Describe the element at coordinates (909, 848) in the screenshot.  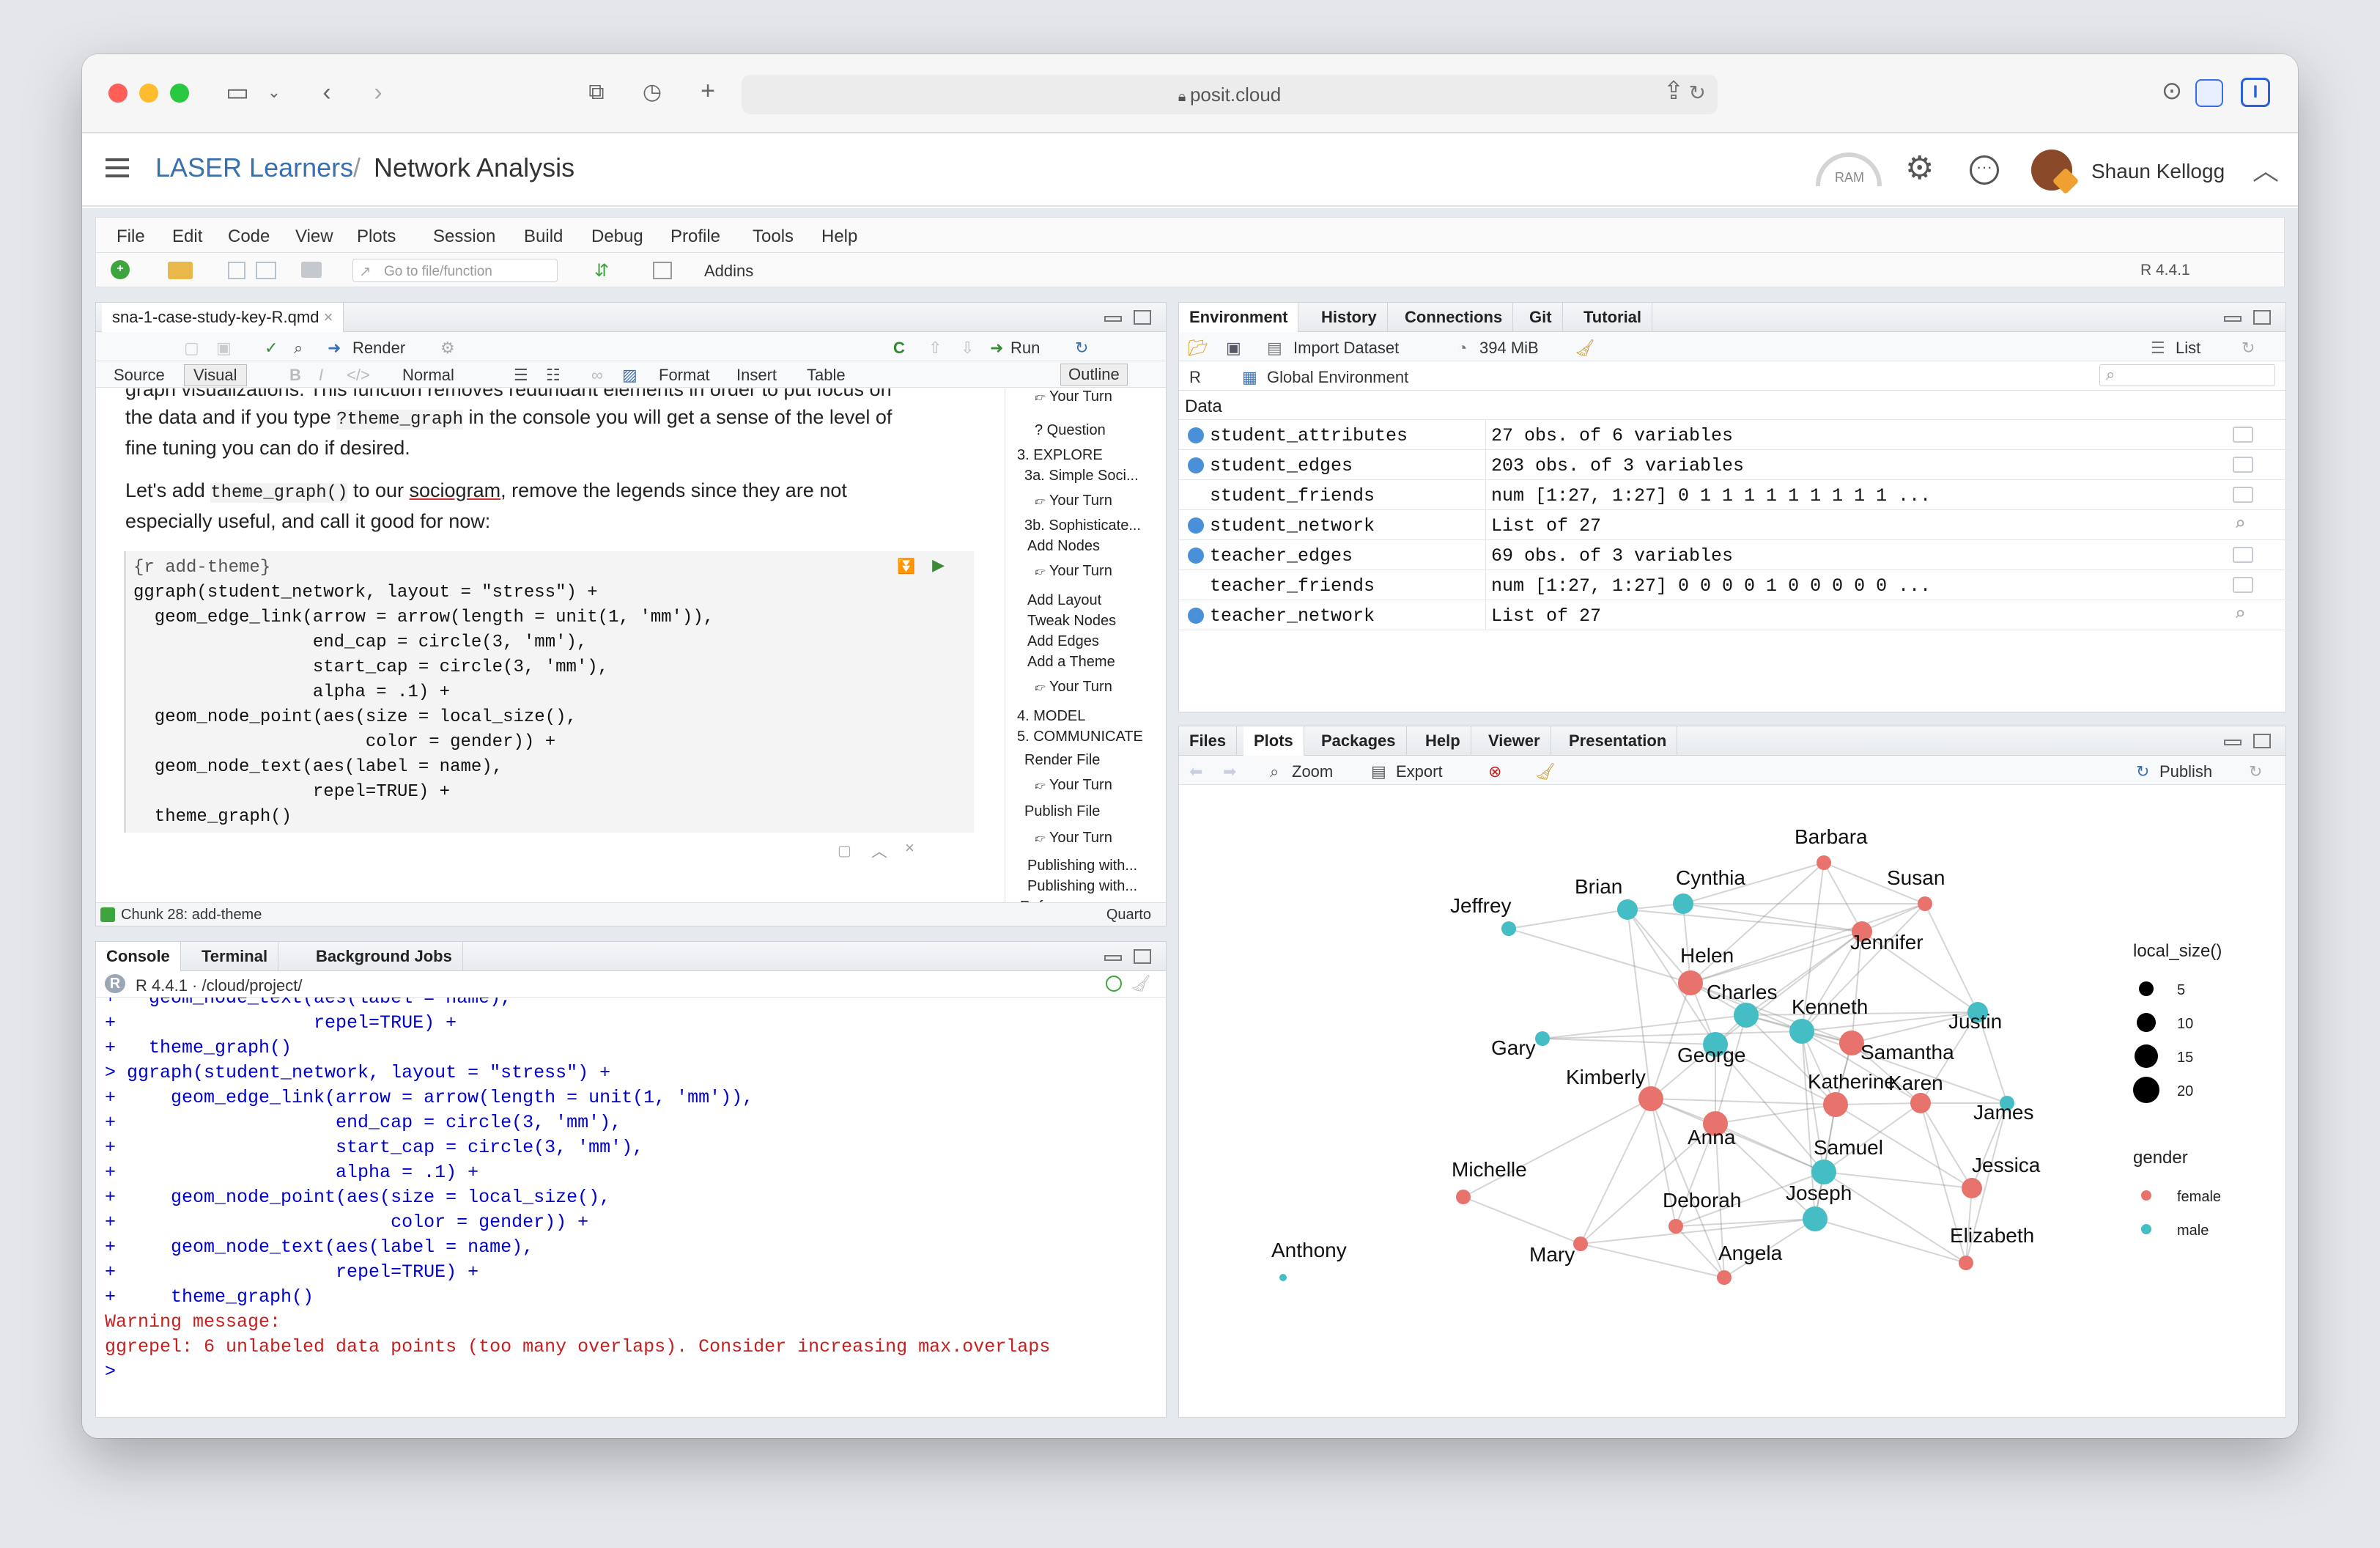
I see `clear-output-icon: ×` at that location.